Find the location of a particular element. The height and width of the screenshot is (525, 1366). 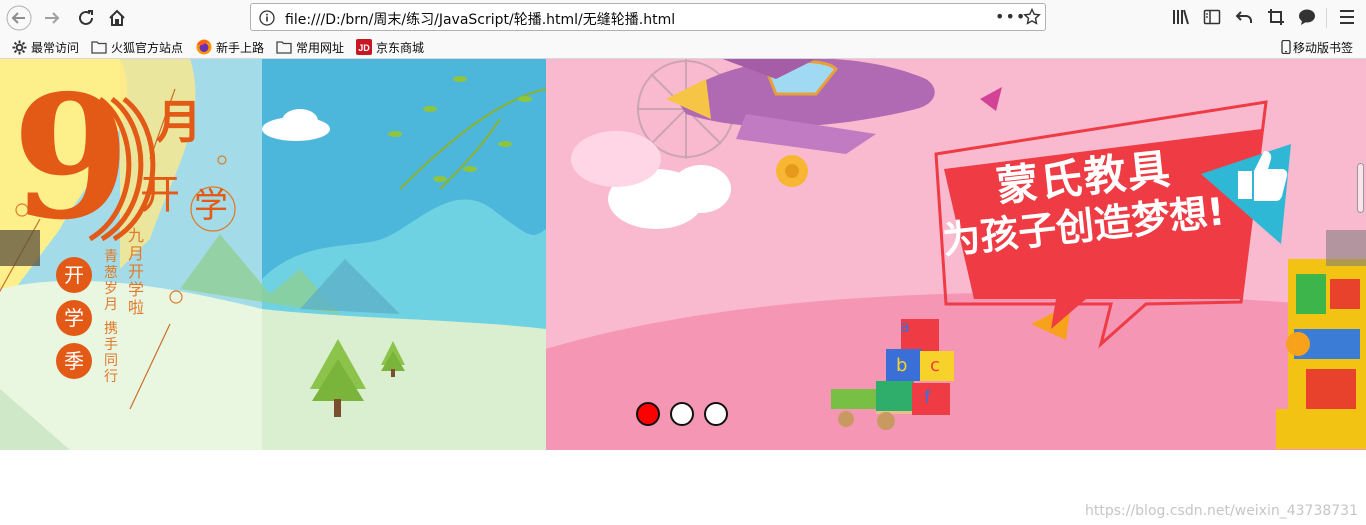

carousel-prev-button is located at coordinates (20, 248).